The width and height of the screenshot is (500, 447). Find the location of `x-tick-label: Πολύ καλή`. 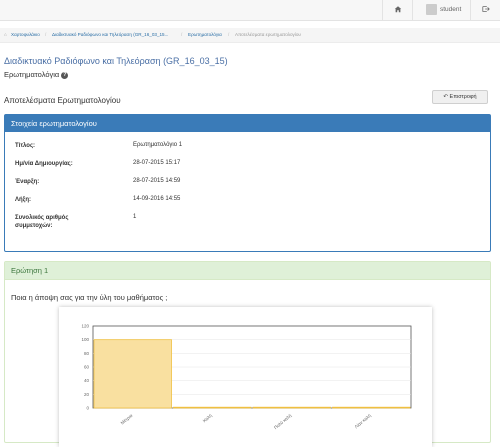

x-tick-label: Πολύ καλή is located at coordinates (282, 421).